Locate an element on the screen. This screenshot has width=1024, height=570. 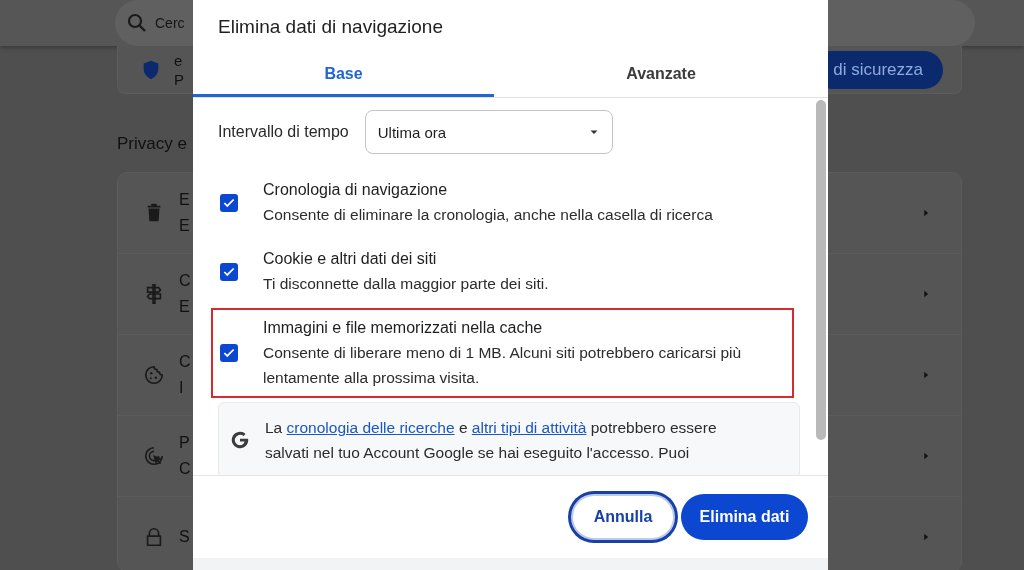
option-title: Cookie e altri dati dei siti is located at coordinates (350, 259).